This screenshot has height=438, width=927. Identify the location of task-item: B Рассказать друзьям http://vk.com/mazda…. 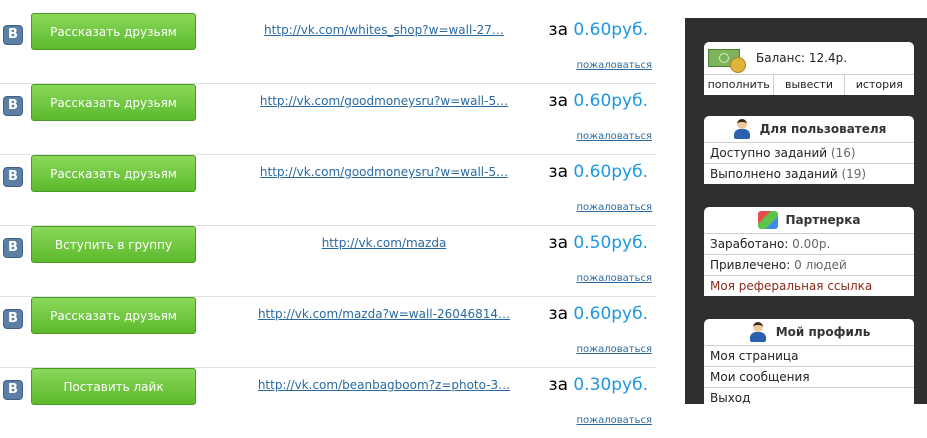
(328, 332).